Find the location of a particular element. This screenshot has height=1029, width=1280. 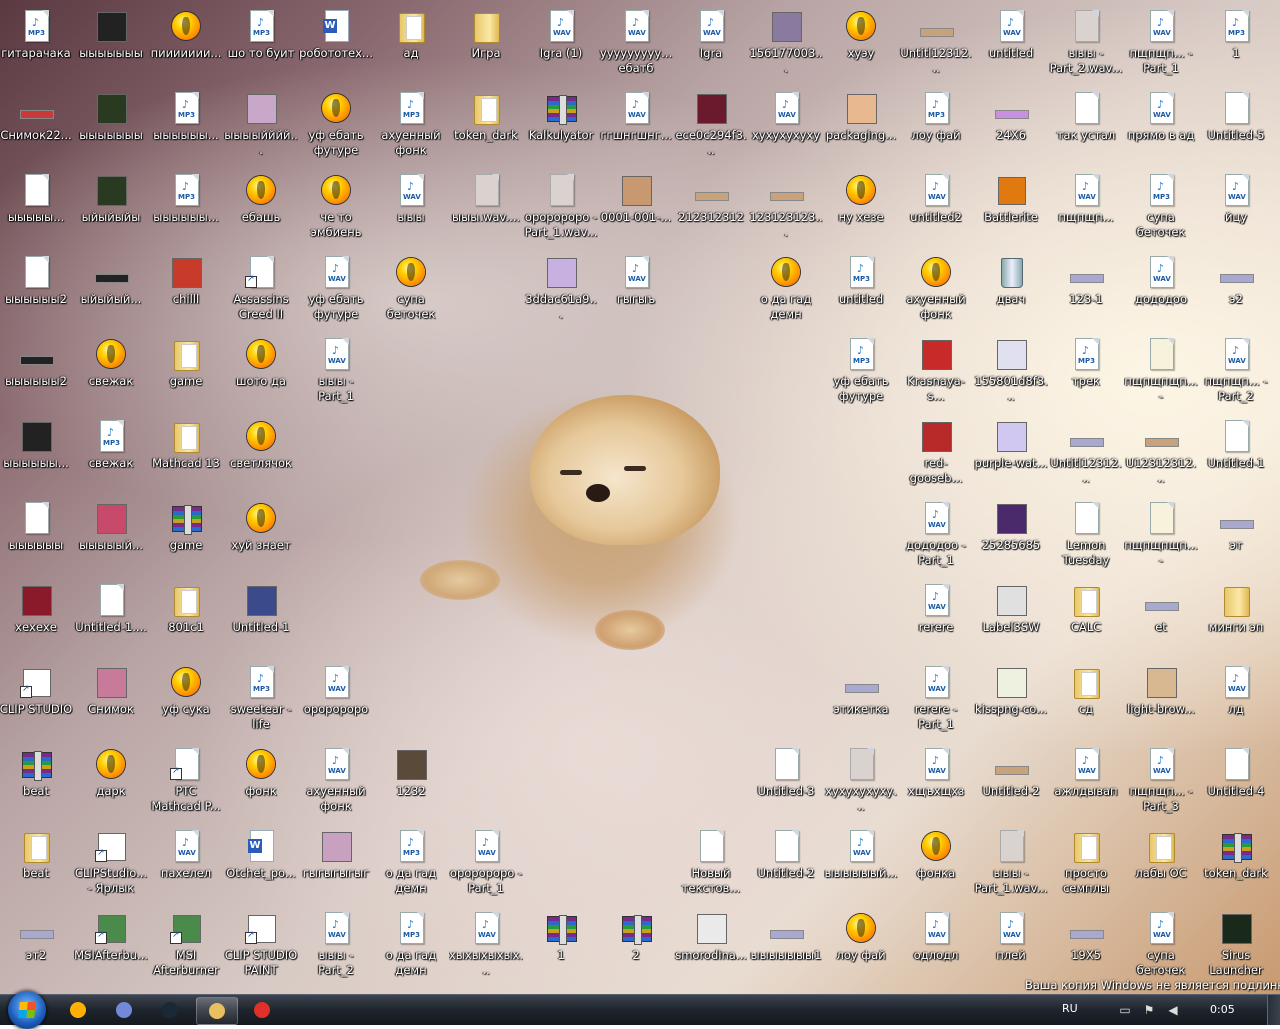

desktop-icon: ♪ MP3 шо то буит is located at coordinates (261, 49).